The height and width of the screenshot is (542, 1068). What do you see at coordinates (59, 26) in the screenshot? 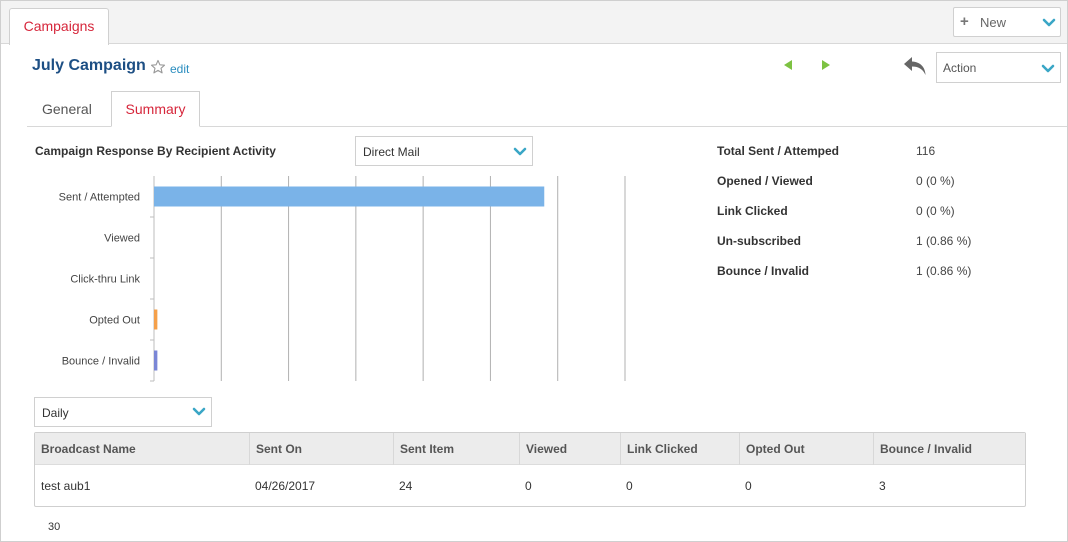
I see `tab-campaigns: Campaigns` at bounding box center [59, 26].